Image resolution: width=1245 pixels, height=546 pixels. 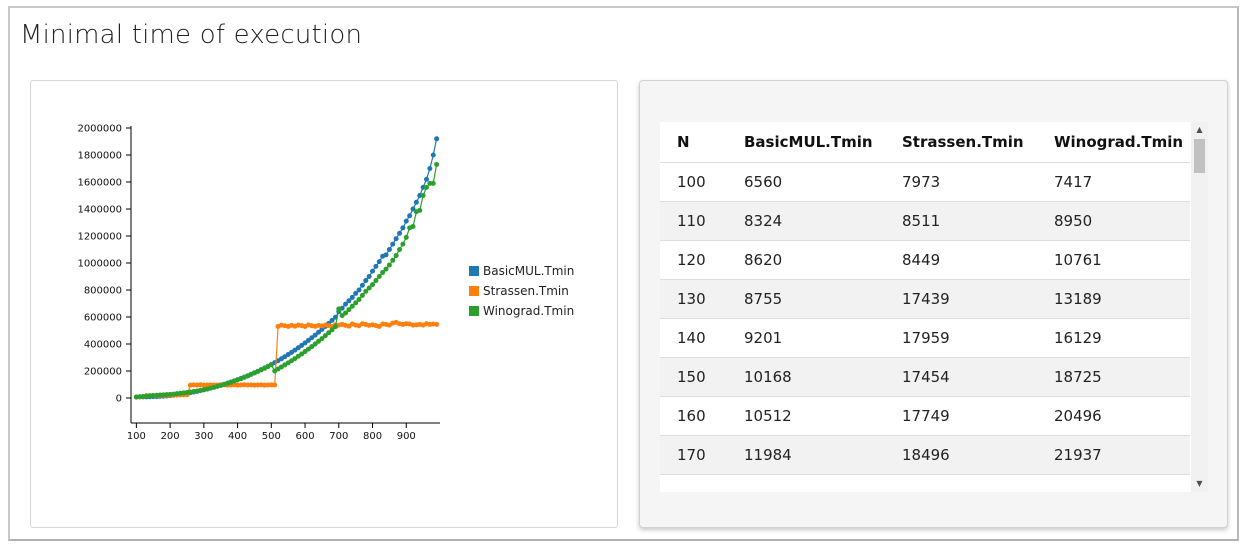 What do you see at coordinates (693, 260) in the screenshot?
I see `cell-n: 120` at bounding box center [693, 260].